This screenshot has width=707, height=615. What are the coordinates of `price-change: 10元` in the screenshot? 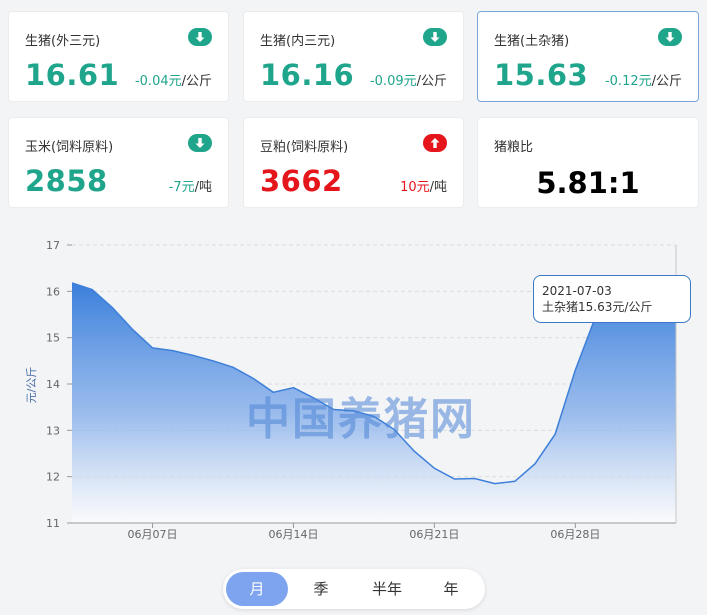 It's located at (415, 187).